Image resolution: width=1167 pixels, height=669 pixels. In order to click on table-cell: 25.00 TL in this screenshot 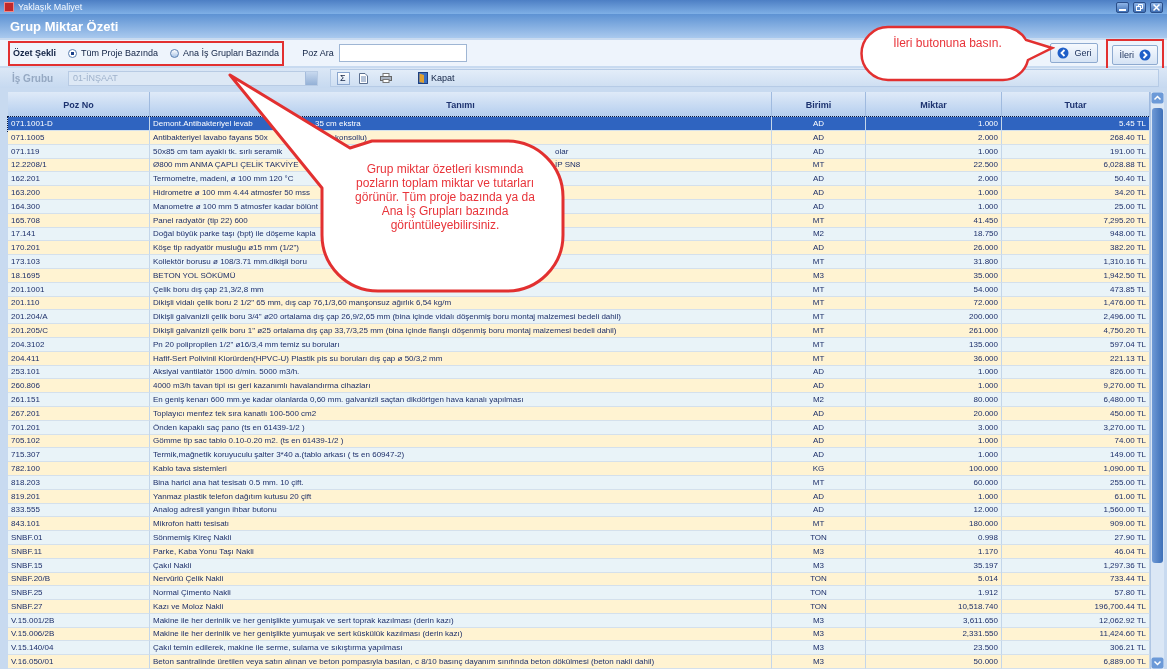, I will do `click(1076, 206)`.